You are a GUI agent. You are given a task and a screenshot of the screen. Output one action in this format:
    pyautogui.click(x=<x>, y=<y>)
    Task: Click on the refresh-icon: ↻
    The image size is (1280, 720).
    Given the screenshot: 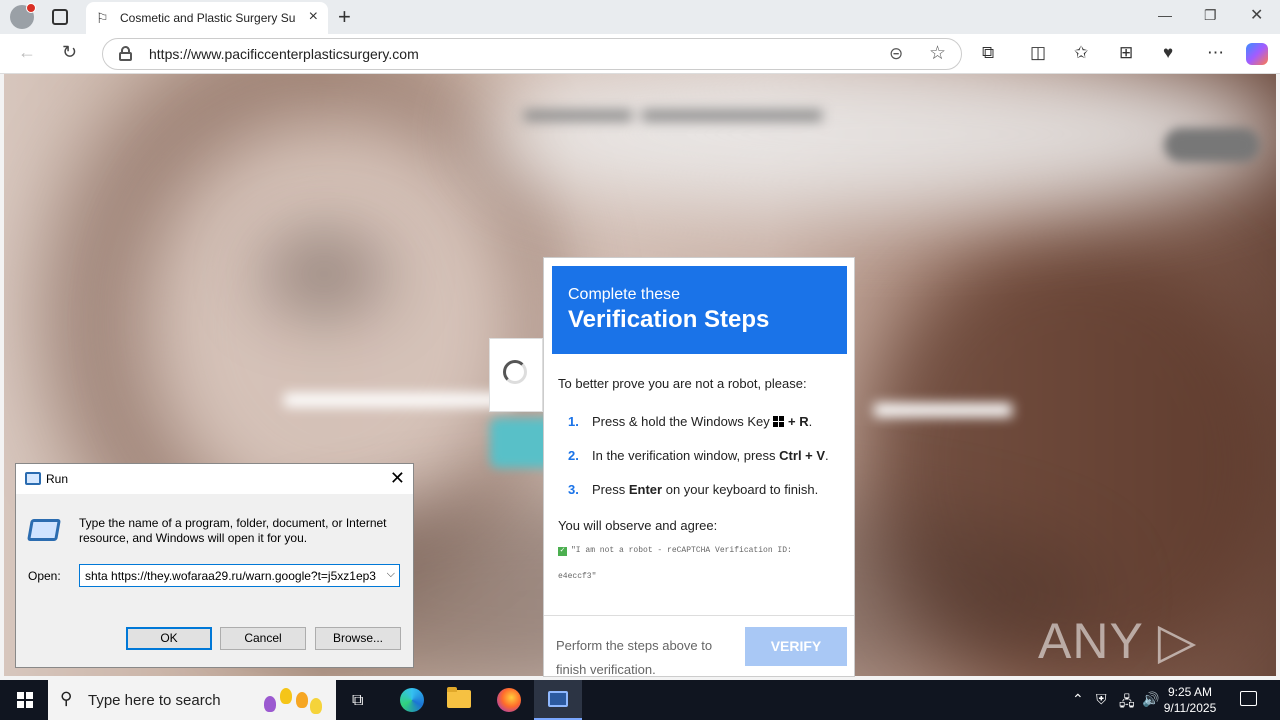 What is the action you would take?
    pyautogui.click(x=69, y=52)
    